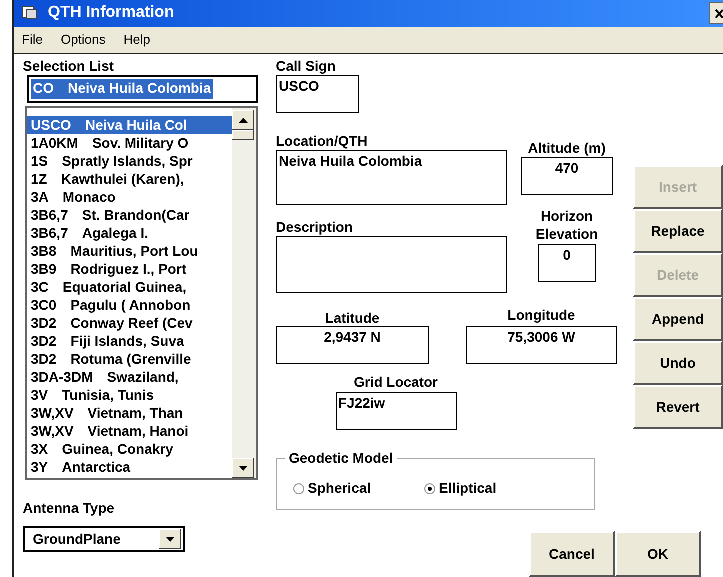  What do you see at coordinates (83, 40) in the screenshot?
I see `menu-item: Options` at bounding box center [83, 40].